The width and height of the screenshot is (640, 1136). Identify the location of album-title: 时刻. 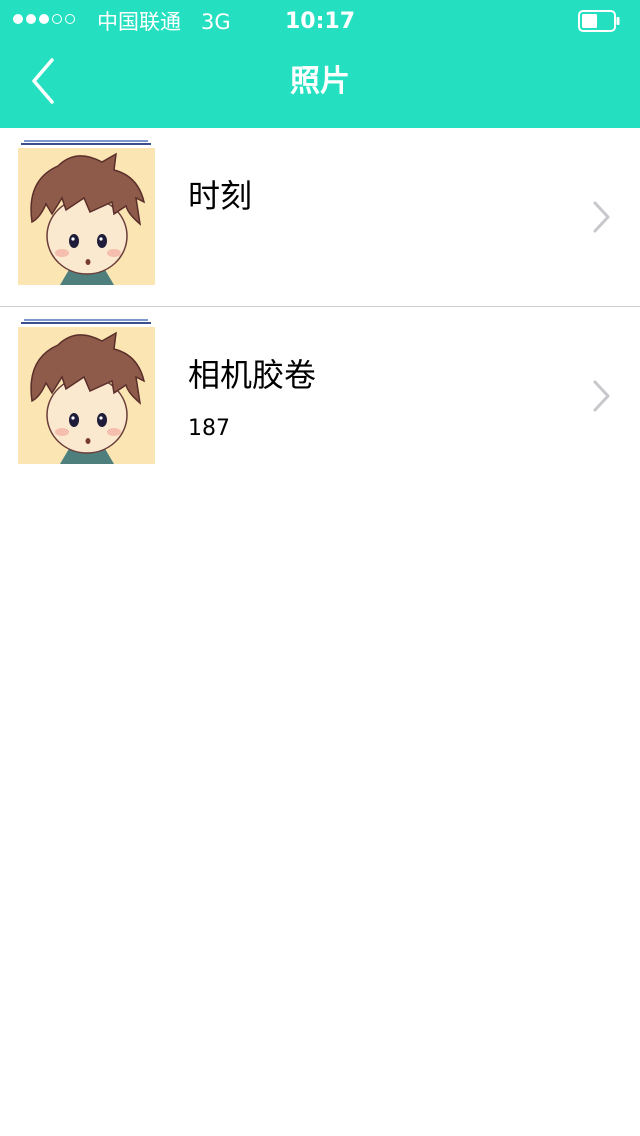
(220, 196).